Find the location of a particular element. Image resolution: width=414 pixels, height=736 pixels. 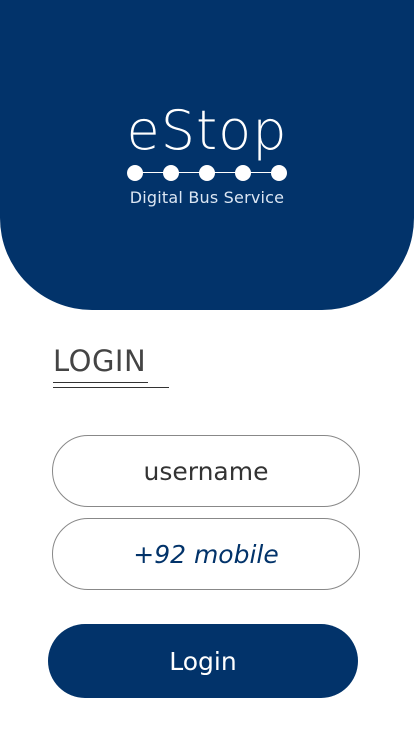

username-input is located at coordinates (206, 471).